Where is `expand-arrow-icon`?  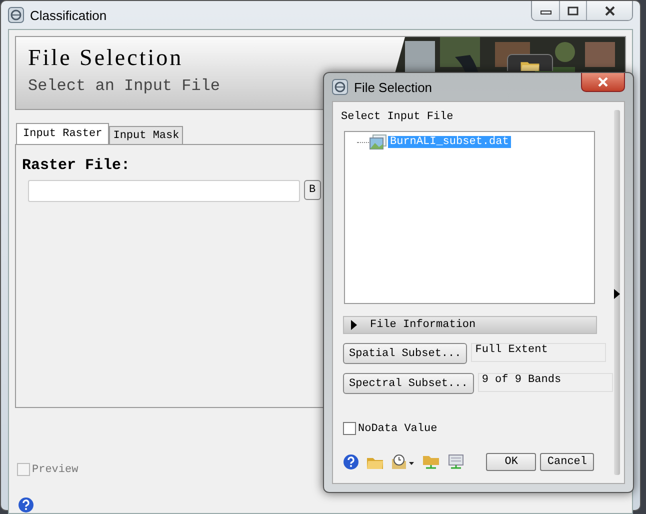 expand-arrow-icon is located at coordinates (617, 294).